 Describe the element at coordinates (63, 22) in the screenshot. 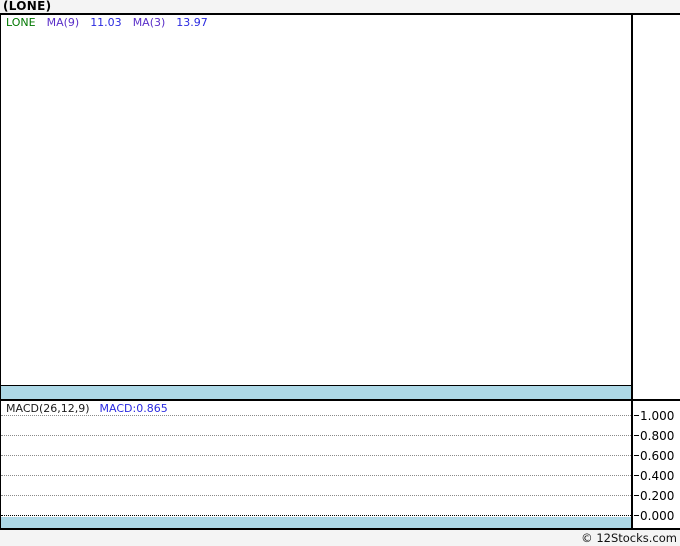

I see `ma9-label: MA(9)` at that location.